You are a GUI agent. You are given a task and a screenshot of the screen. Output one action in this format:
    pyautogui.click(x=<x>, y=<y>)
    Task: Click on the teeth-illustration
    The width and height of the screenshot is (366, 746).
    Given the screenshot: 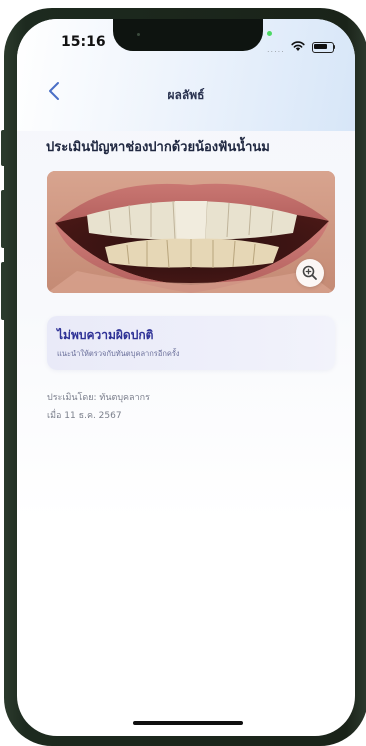 What is the action you would take?
    pyautogui.click(x=191, y=232)
    